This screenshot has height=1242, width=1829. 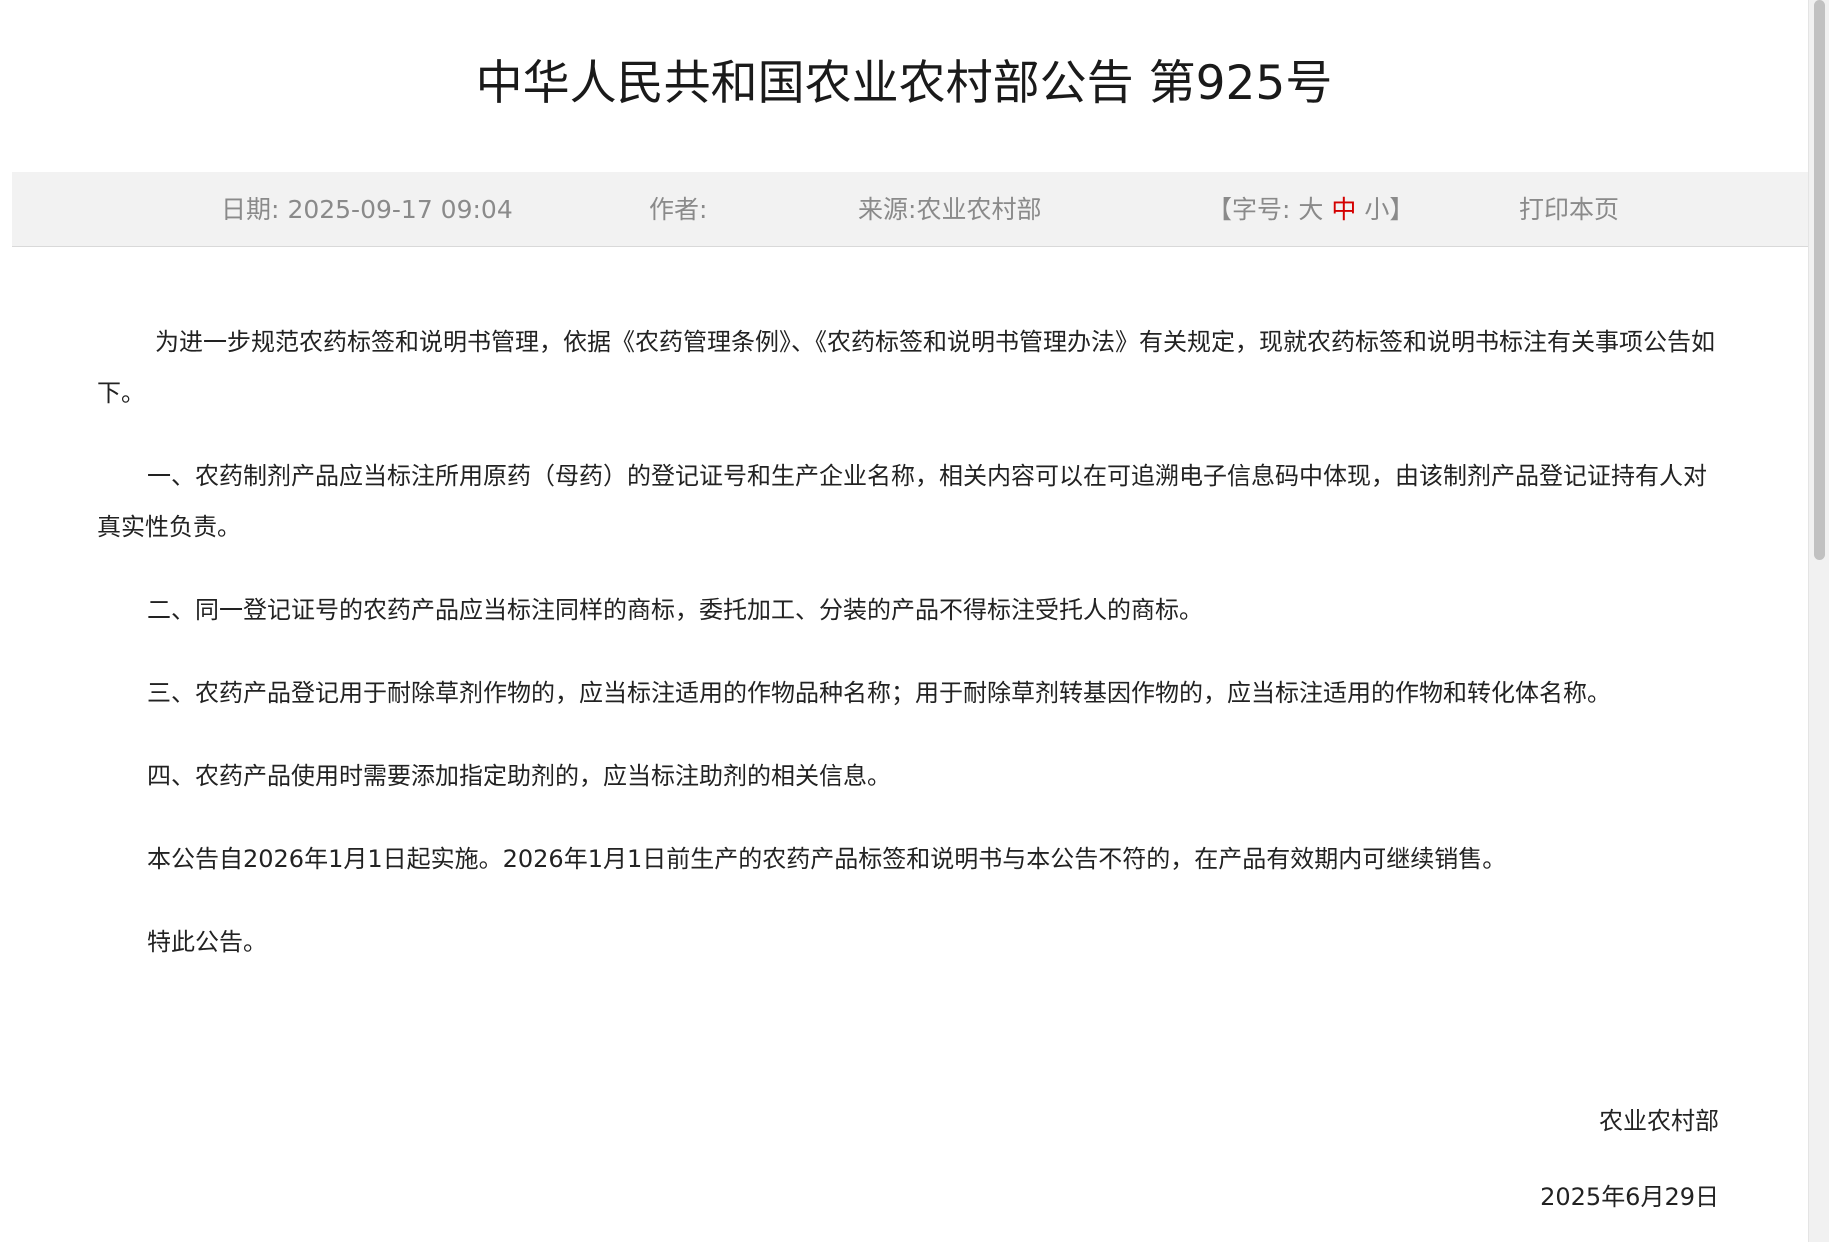 I want to click on source-value: 农业农村部, so click(x=979, y=209).